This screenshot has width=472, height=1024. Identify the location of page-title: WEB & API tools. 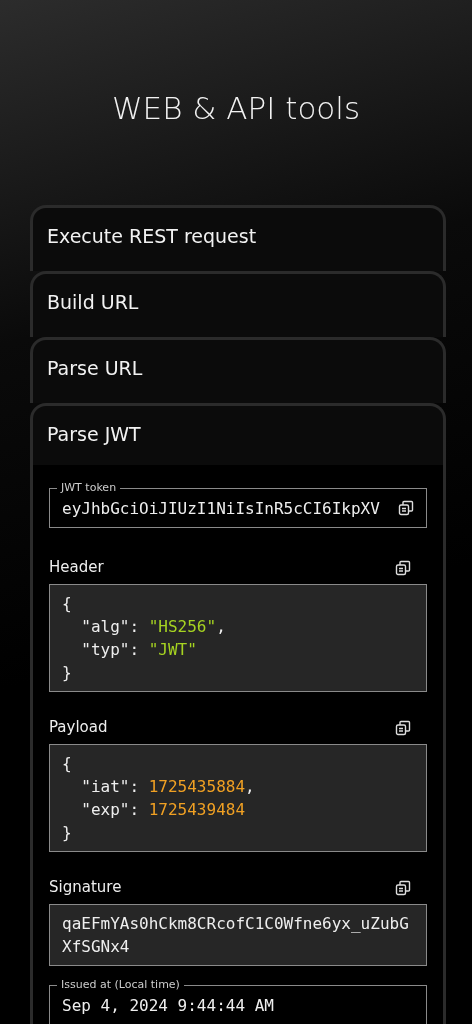
(236, 108).